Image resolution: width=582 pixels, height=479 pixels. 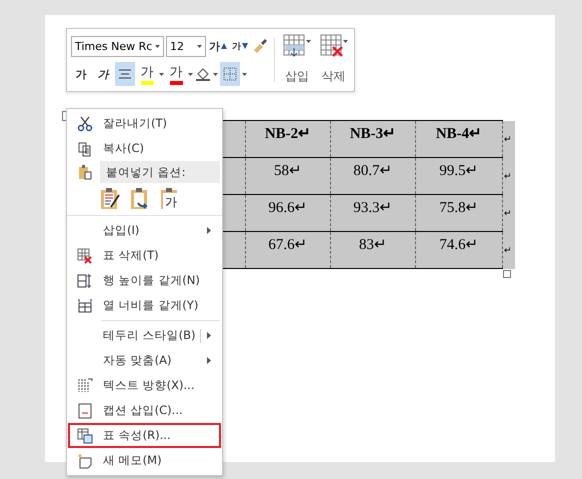 What do you see at coordinates (288, 139) in the screenshot?
I see `table-cell: NB-2↵` at bounding box center [288, 139].